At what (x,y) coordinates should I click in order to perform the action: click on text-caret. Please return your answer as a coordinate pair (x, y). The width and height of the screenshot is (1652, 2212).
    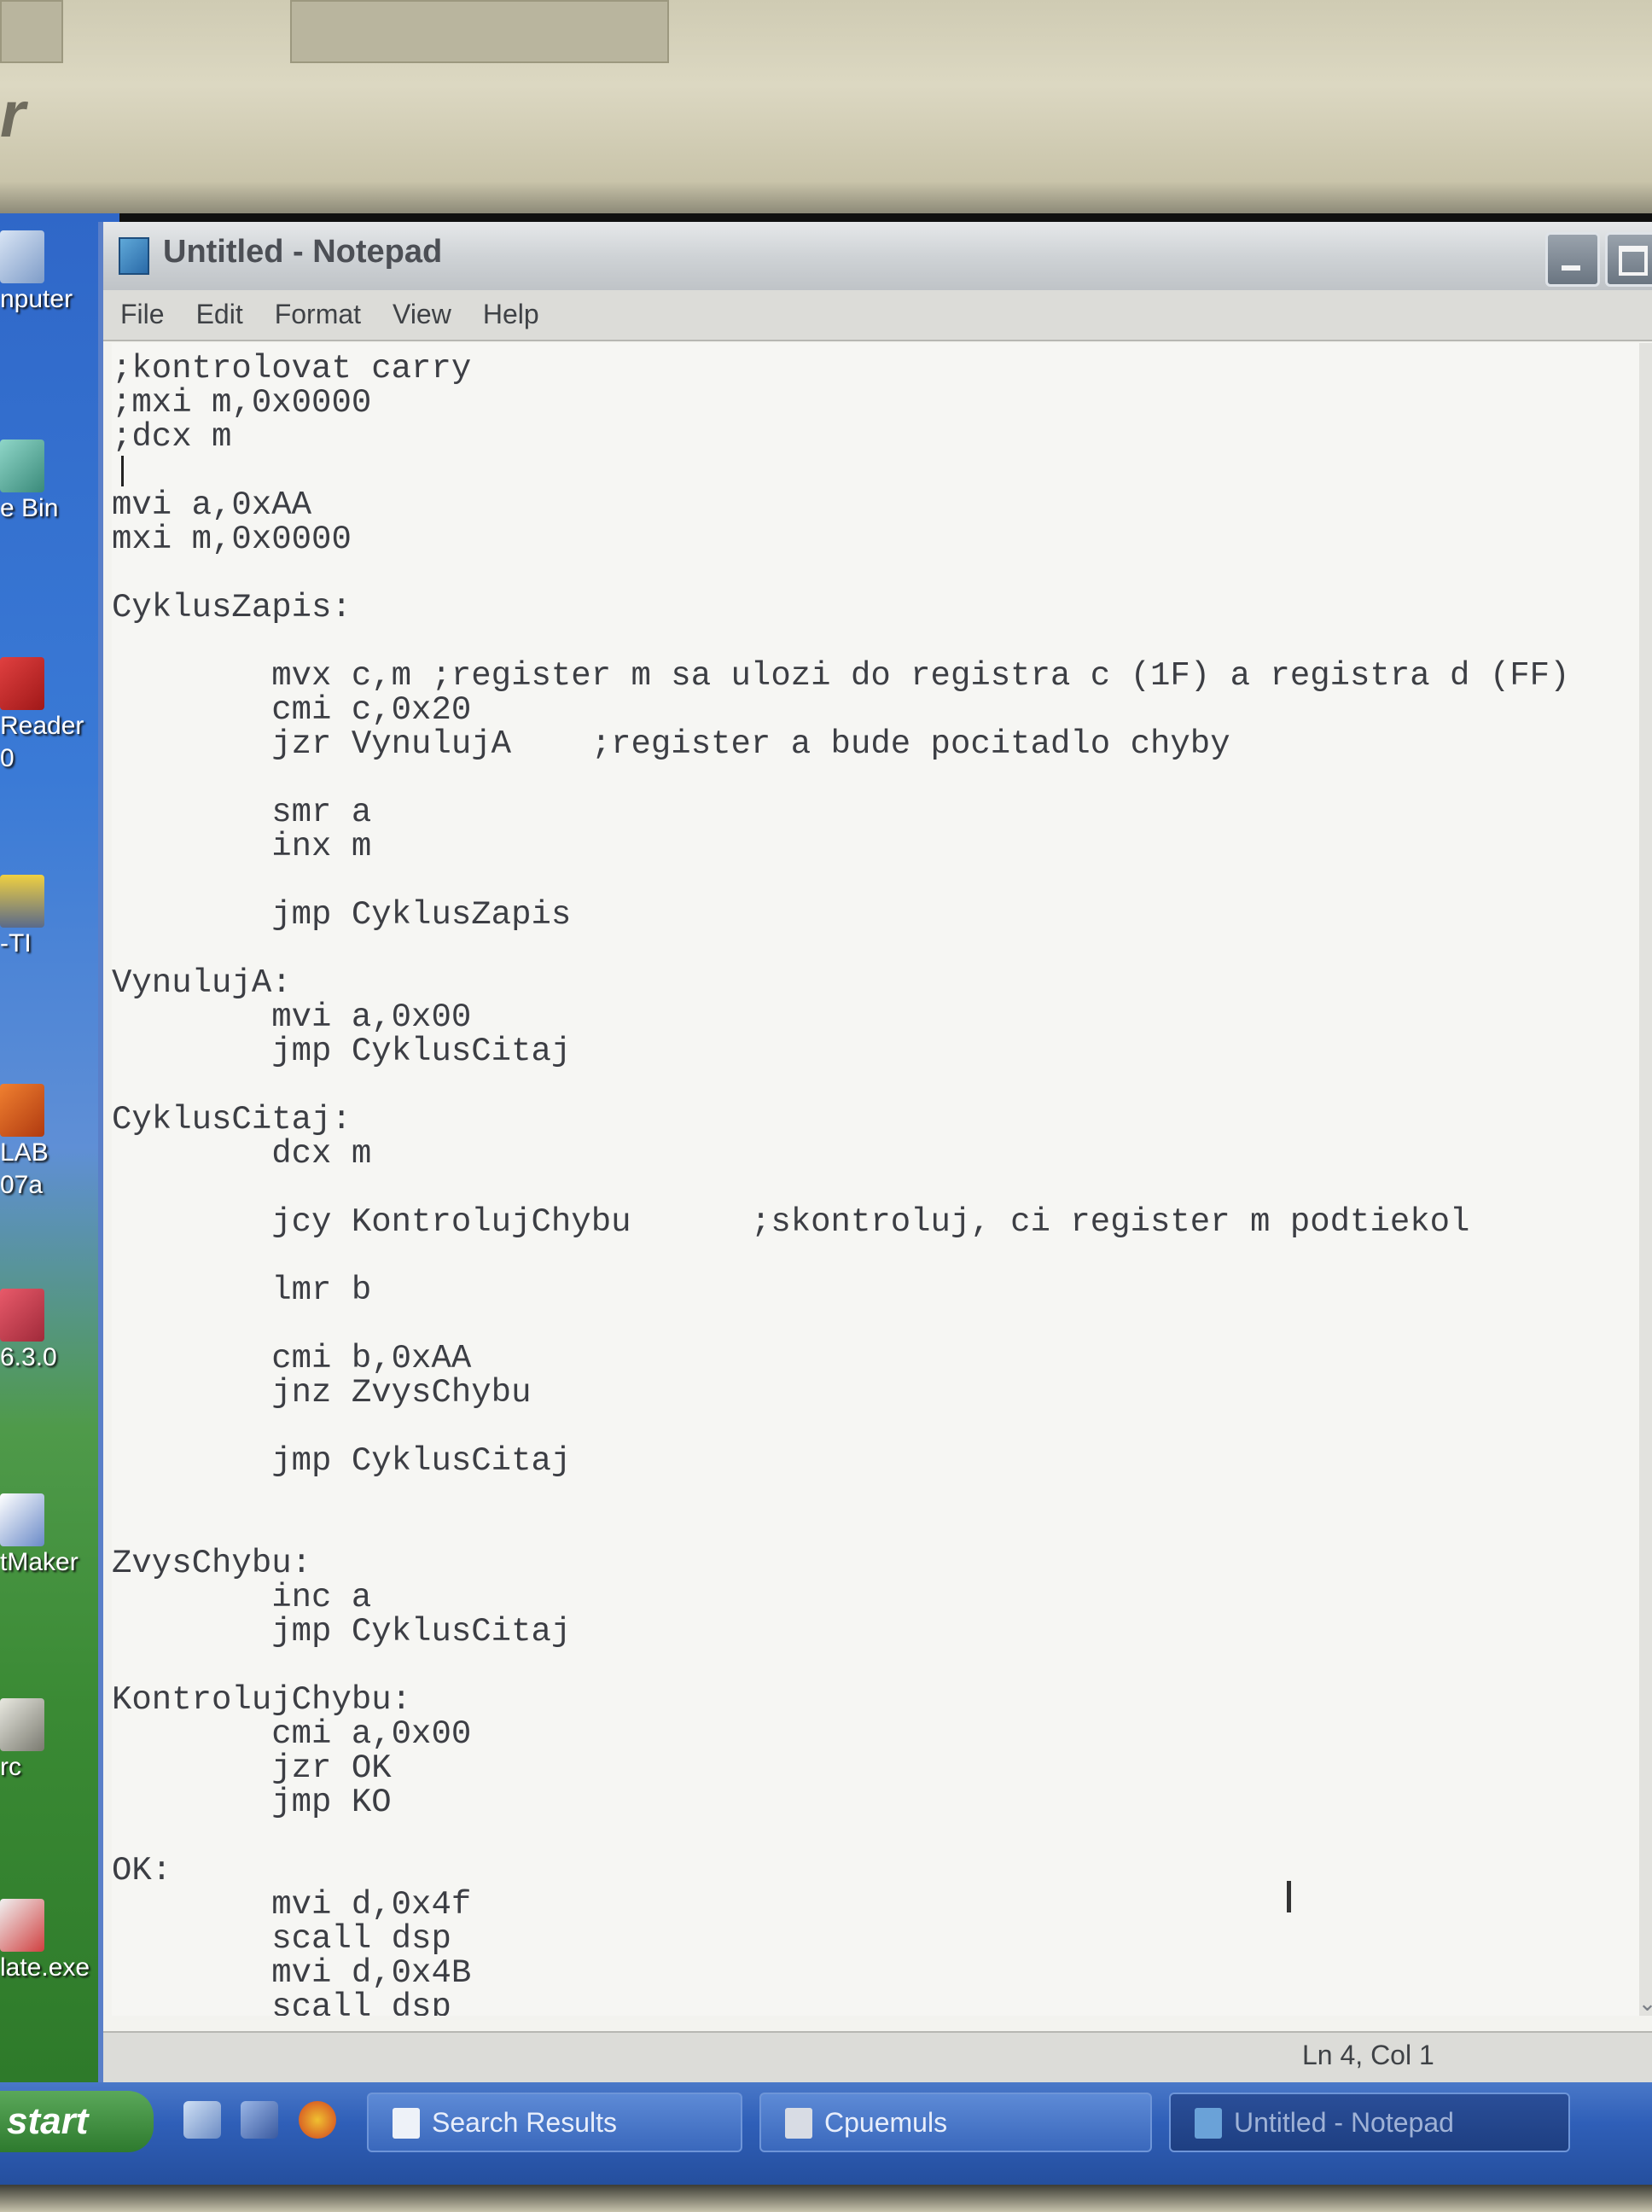
    Looking at the image, I should click on (122, 471).